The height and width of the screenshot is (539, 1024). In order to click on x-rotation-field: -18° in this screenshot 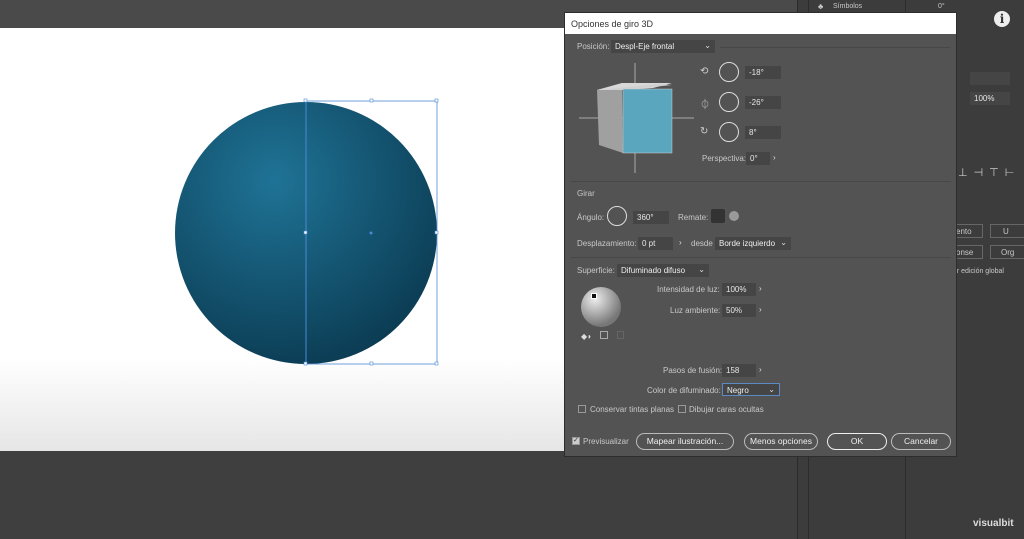, I will do `click(763, 72)`.